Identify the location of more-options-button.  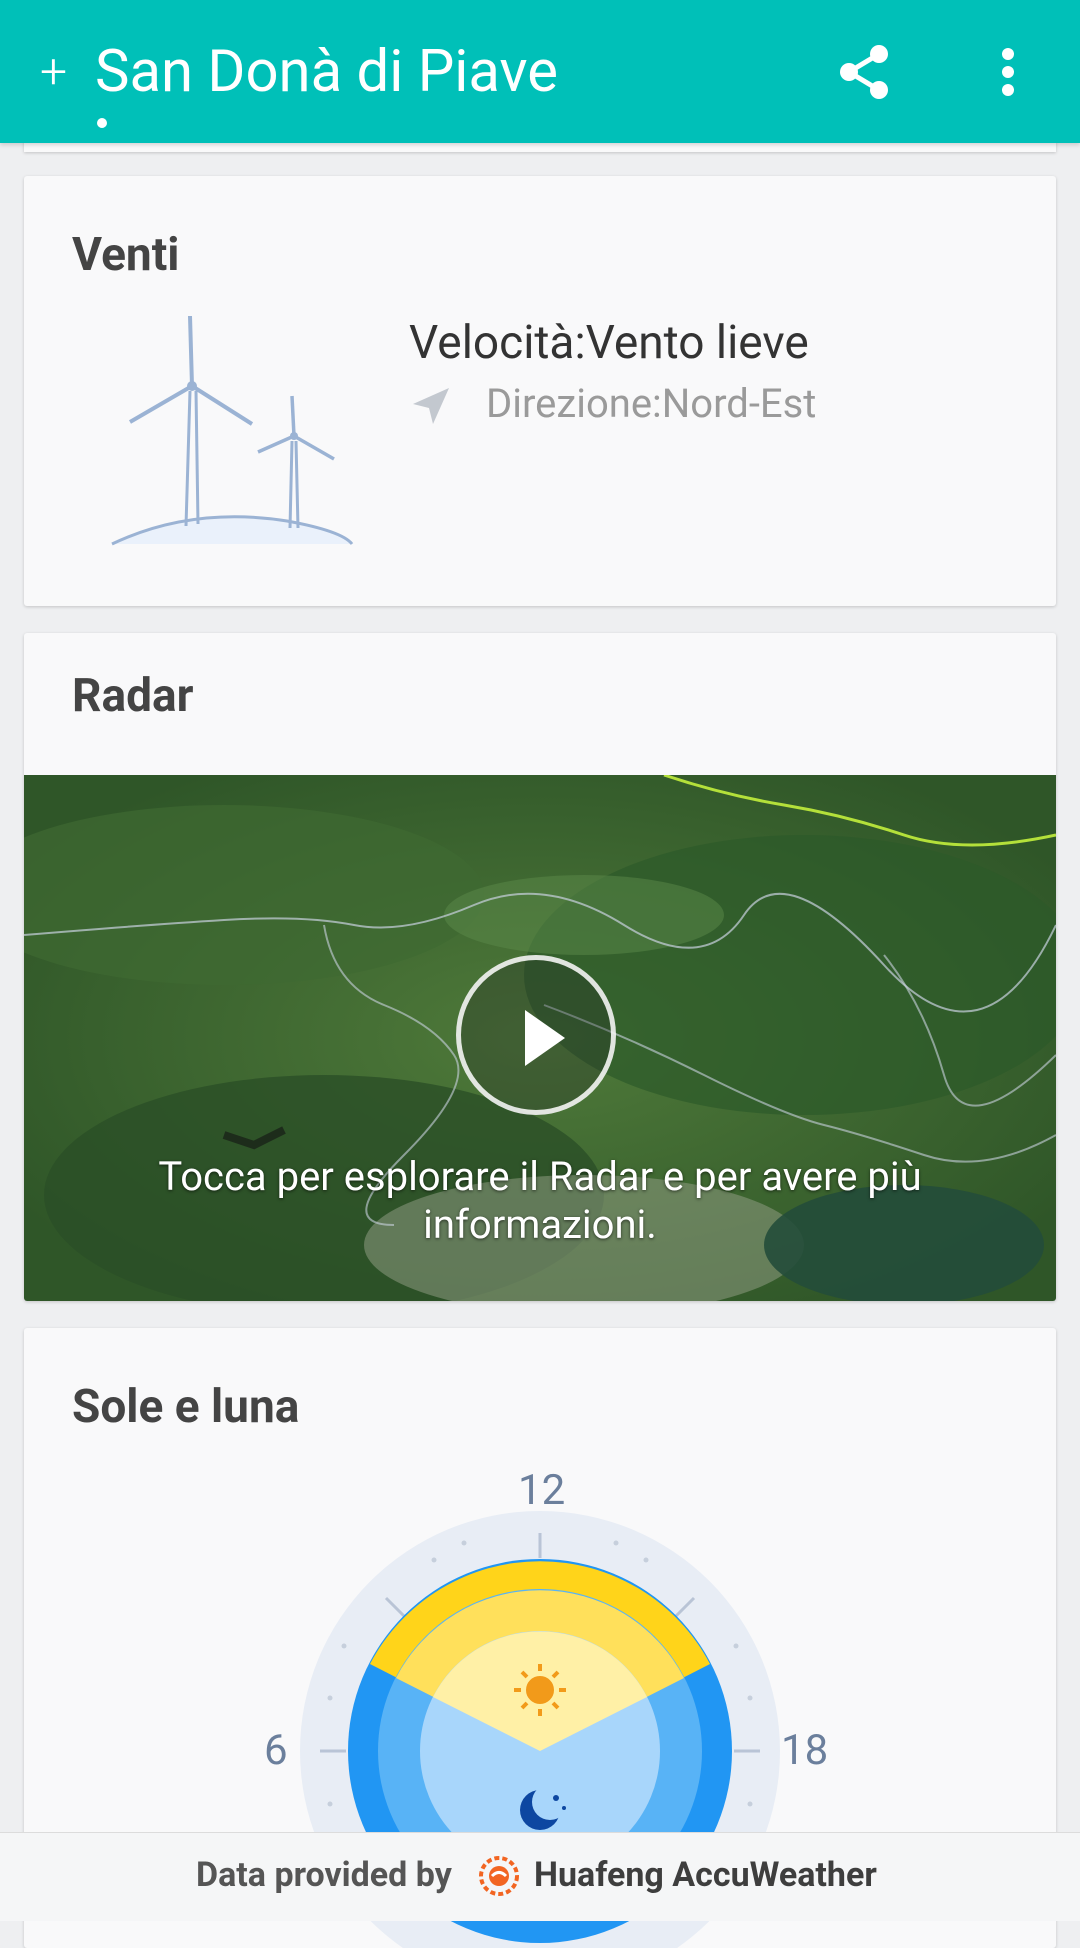
(1008, 72).